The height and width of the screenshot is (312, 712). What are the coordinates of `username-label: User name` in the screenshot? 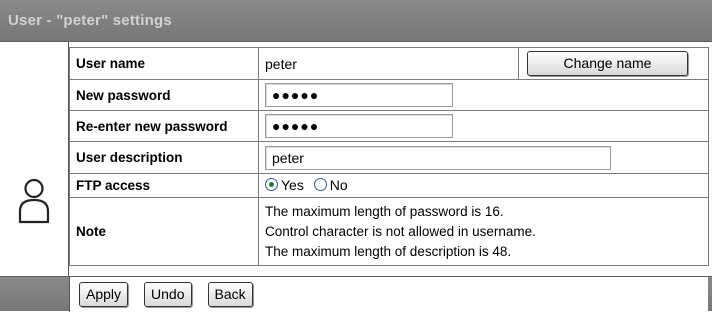 It's located at (164, 63).